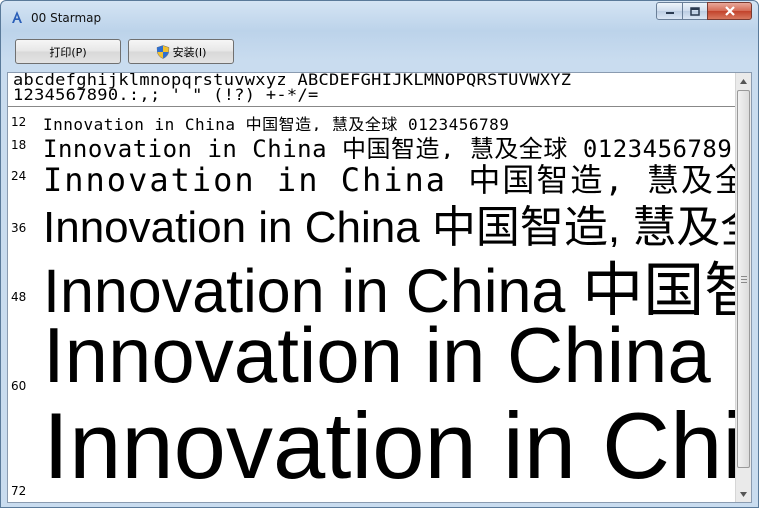  I want to click on print-button-label: 打印(P), so click(68, 52).